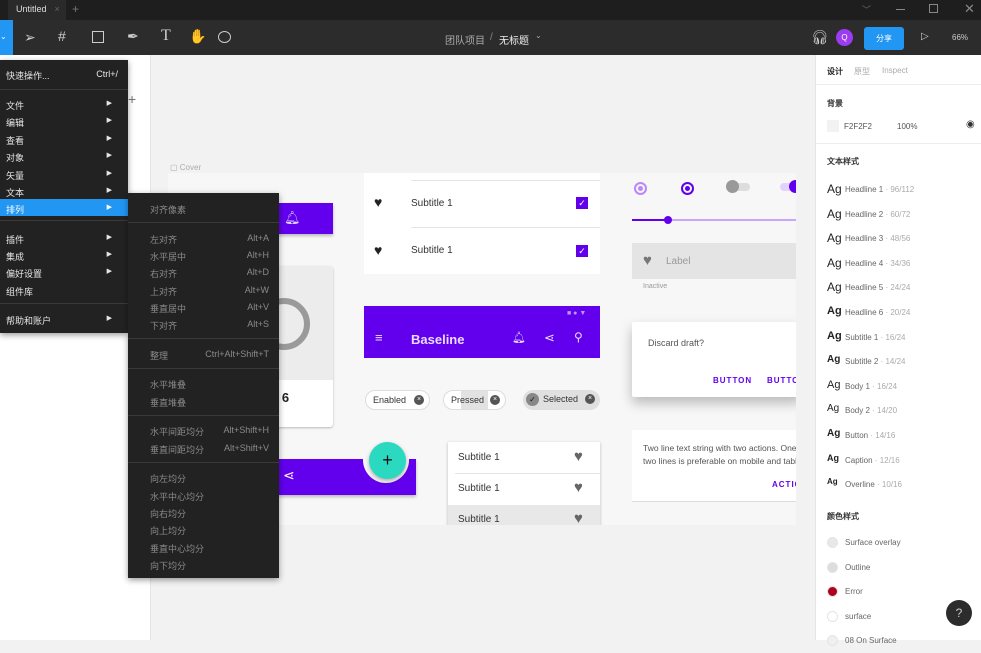  I want to click on menu-item-vector: 矢量 ▶, so click(64, 173).